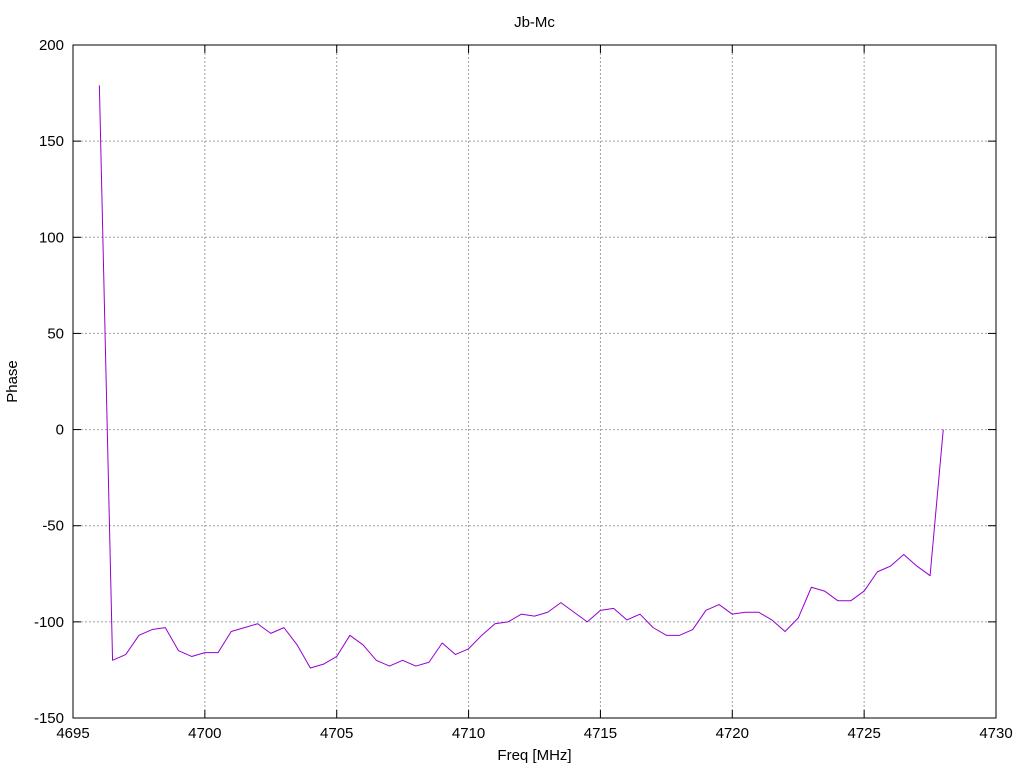 The width and height of the screenshot is (1024, 768). I want to click on y-axis-label: Phase, so click(12, 381).